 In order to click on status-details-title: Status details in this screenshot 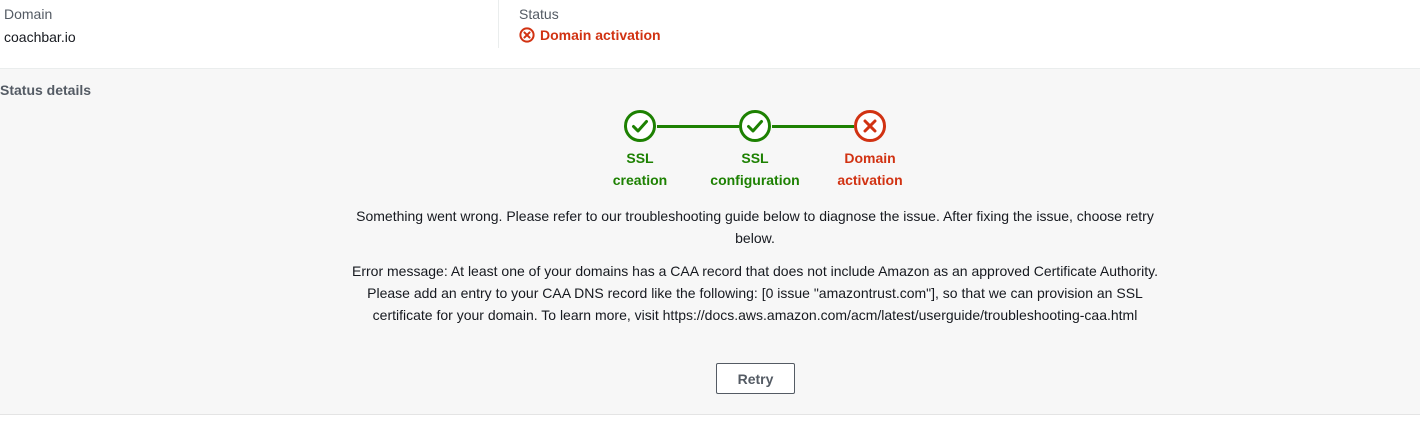, I will do `click(46, 90)`.